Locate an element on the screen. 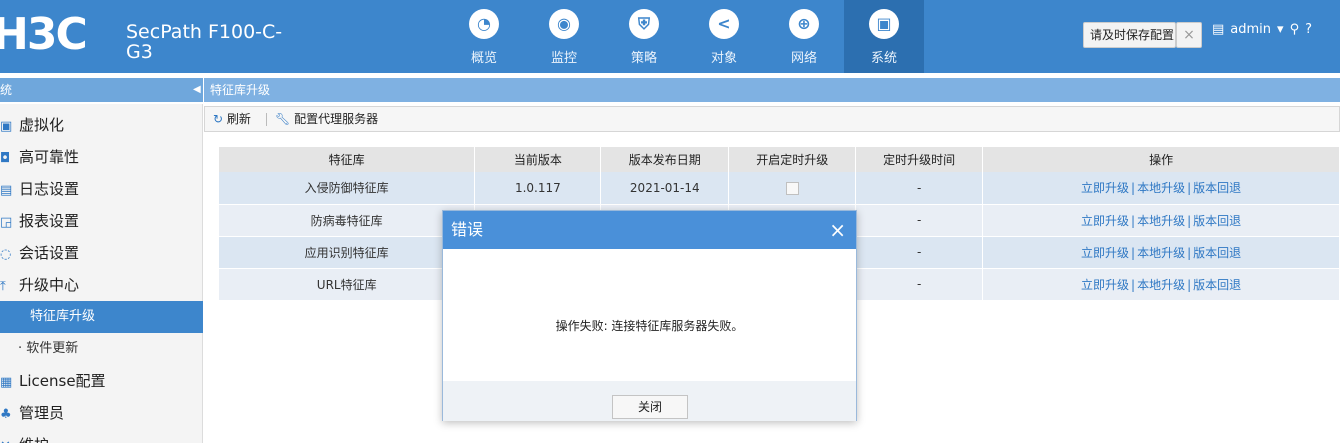 The width and height of the screenshot is (1340, 443). column-header: 特征库 is located at coordinates (347, 159).